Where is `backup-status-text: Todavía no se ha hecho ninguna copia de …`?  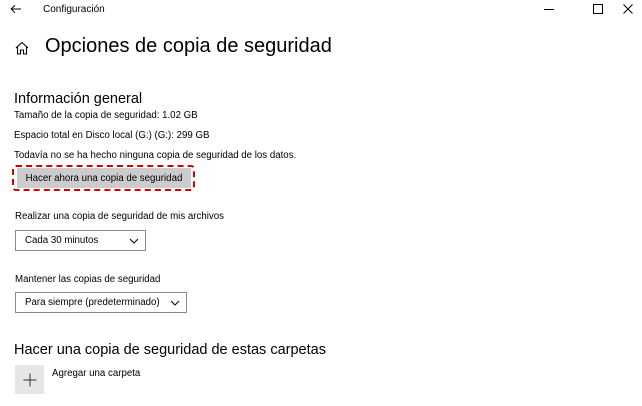 backup-status-text: Todavía no se ha hecho ninguna copia de … is located at coordinates (155, 155).